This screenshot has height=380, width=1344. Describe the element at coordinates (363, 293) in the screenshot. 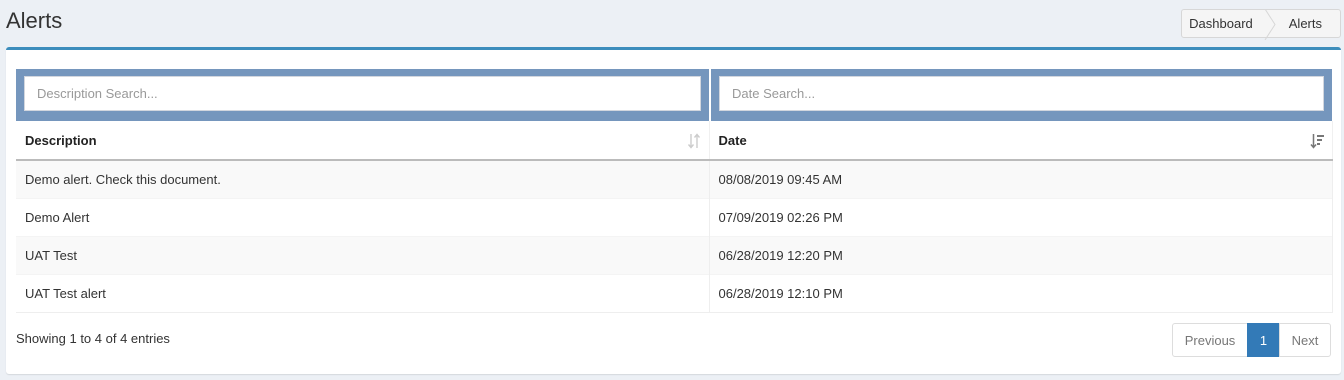

I see `description-cell: UAT Test alert` at that location.